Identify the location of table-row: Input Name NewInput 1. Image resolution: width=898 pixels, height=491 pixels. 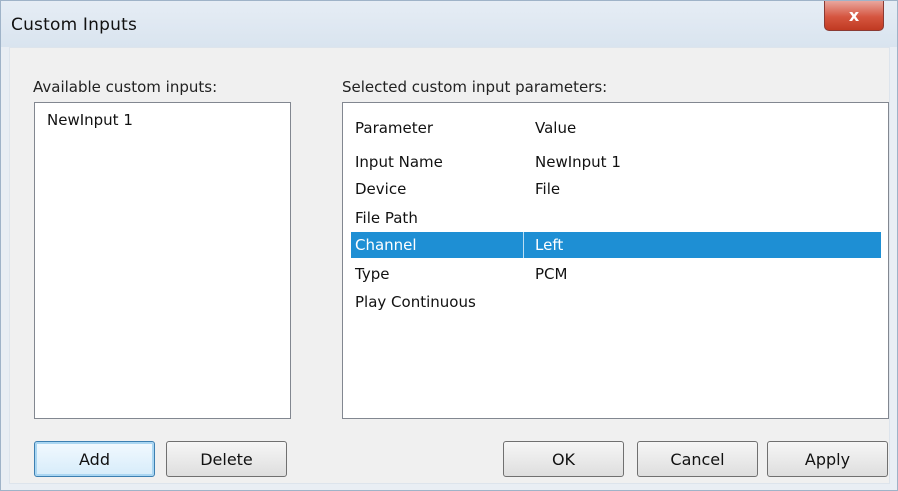
(616, 162).